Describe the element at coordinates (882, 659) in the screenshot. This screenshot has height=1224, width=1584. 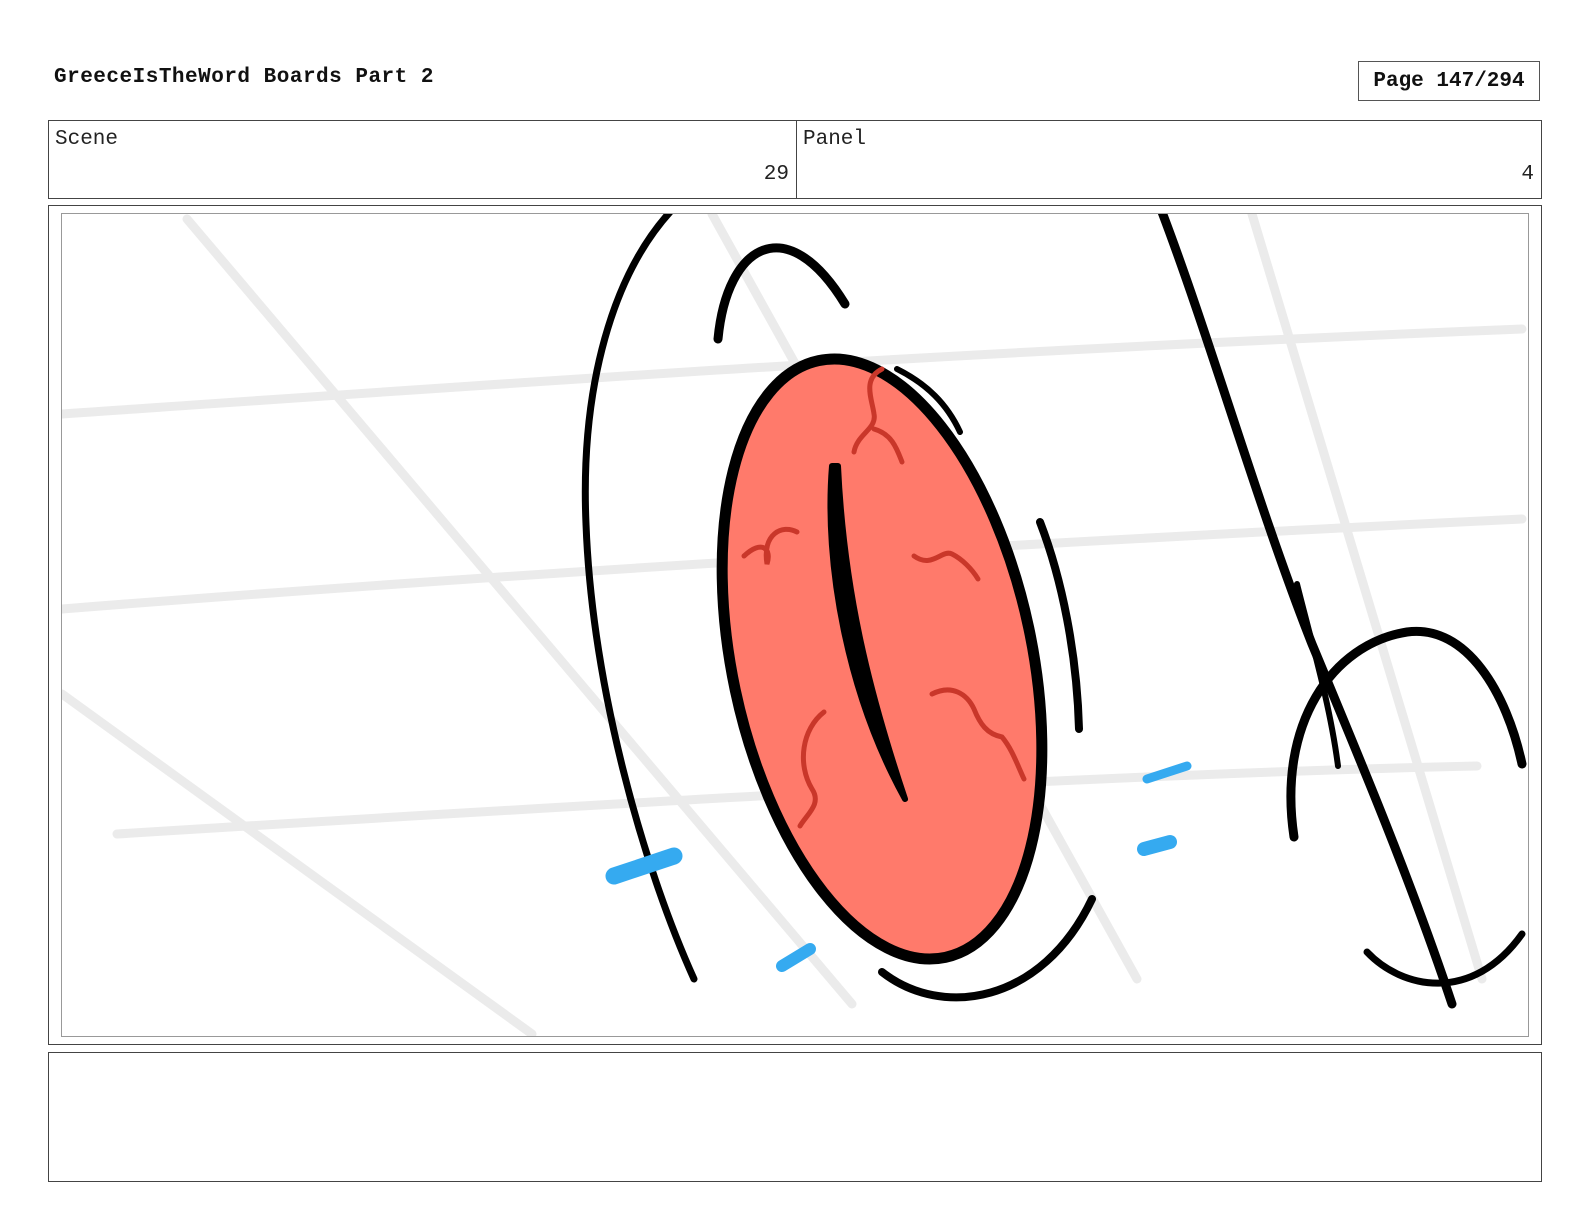
I see `iris` at that location.